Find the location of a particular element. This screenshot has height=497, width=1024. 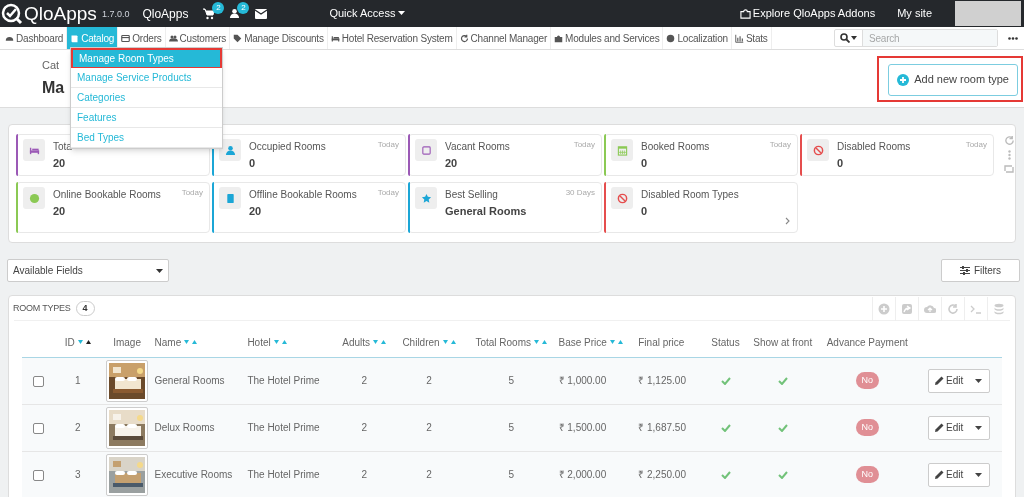

column-header: Final price is located at coordinates (661, 343).